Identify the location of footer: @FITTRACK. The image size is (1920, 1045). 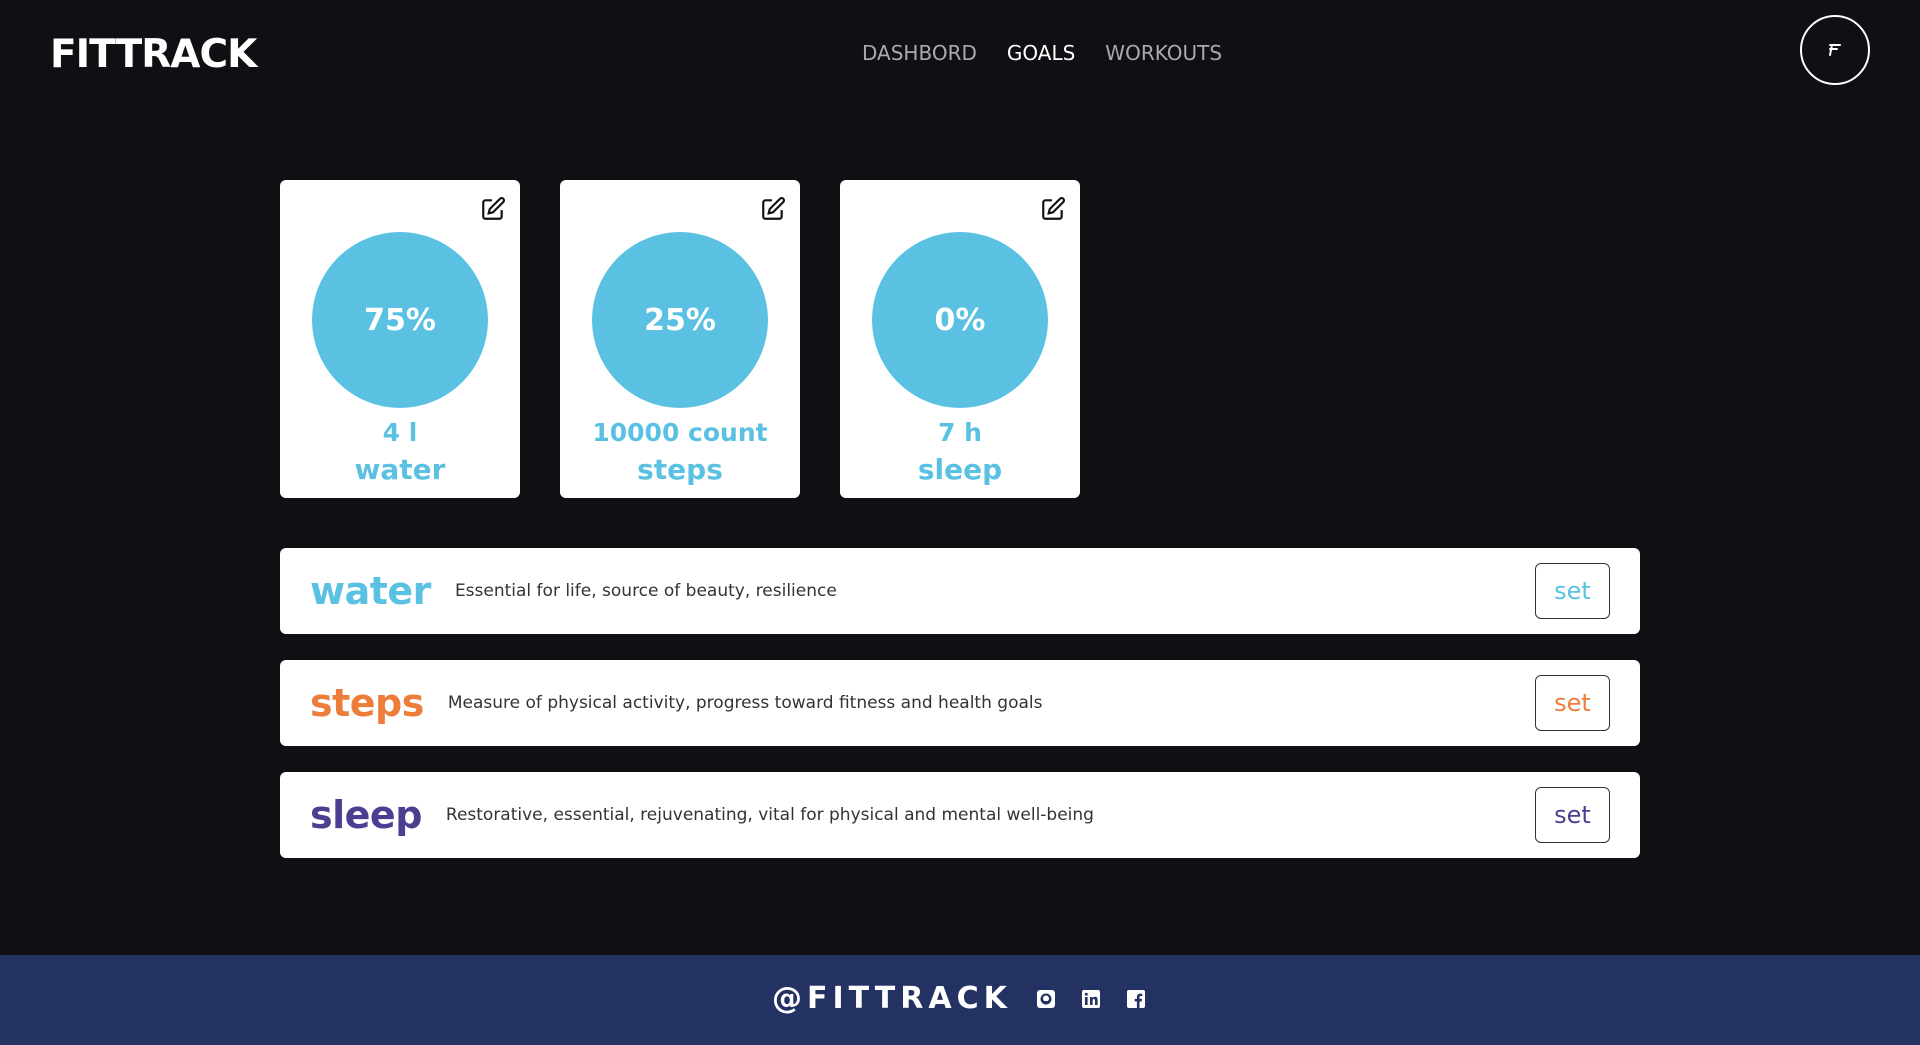
(960, 1000).